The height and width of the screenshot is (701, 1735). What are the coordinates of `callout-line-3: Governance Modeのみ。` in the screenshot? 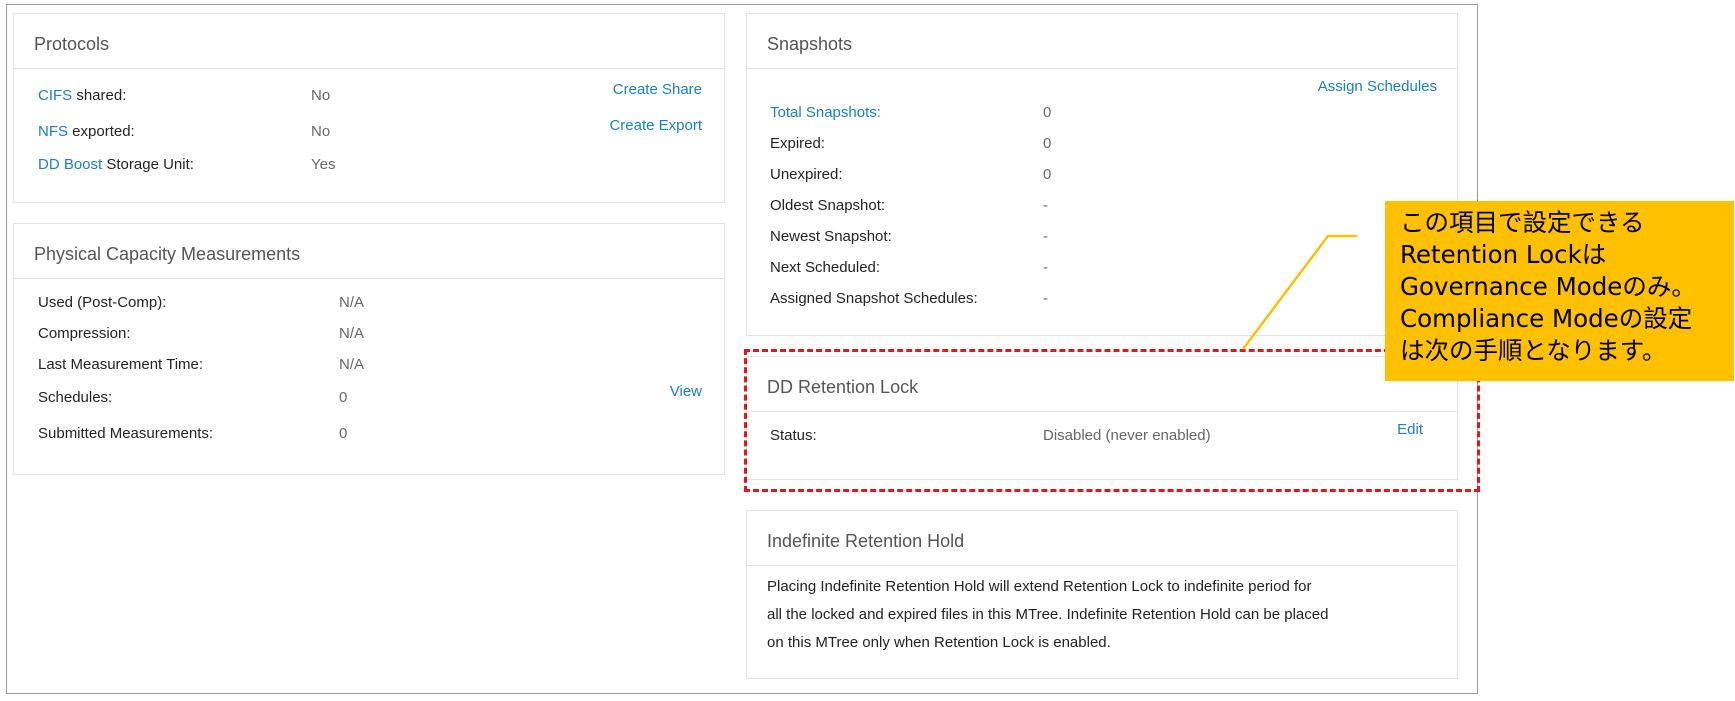 It's located at (1548, 286).